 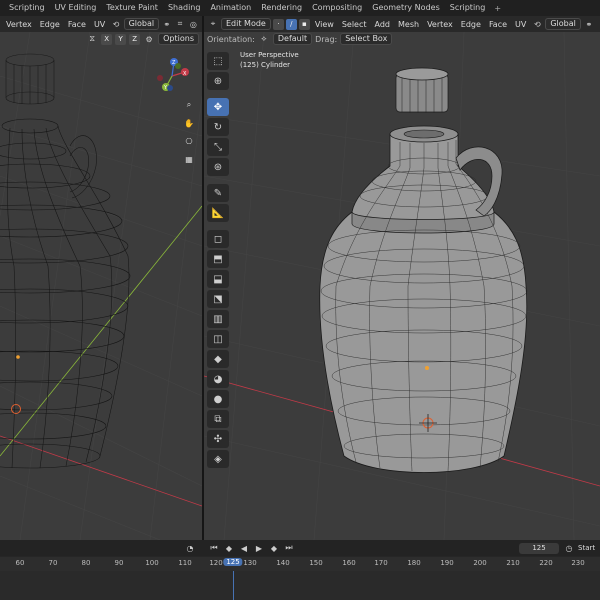 What do you see at coordinates (349, 563) in the screenshot?
I see `tick-160: 160` at bounding box center [349, 563].